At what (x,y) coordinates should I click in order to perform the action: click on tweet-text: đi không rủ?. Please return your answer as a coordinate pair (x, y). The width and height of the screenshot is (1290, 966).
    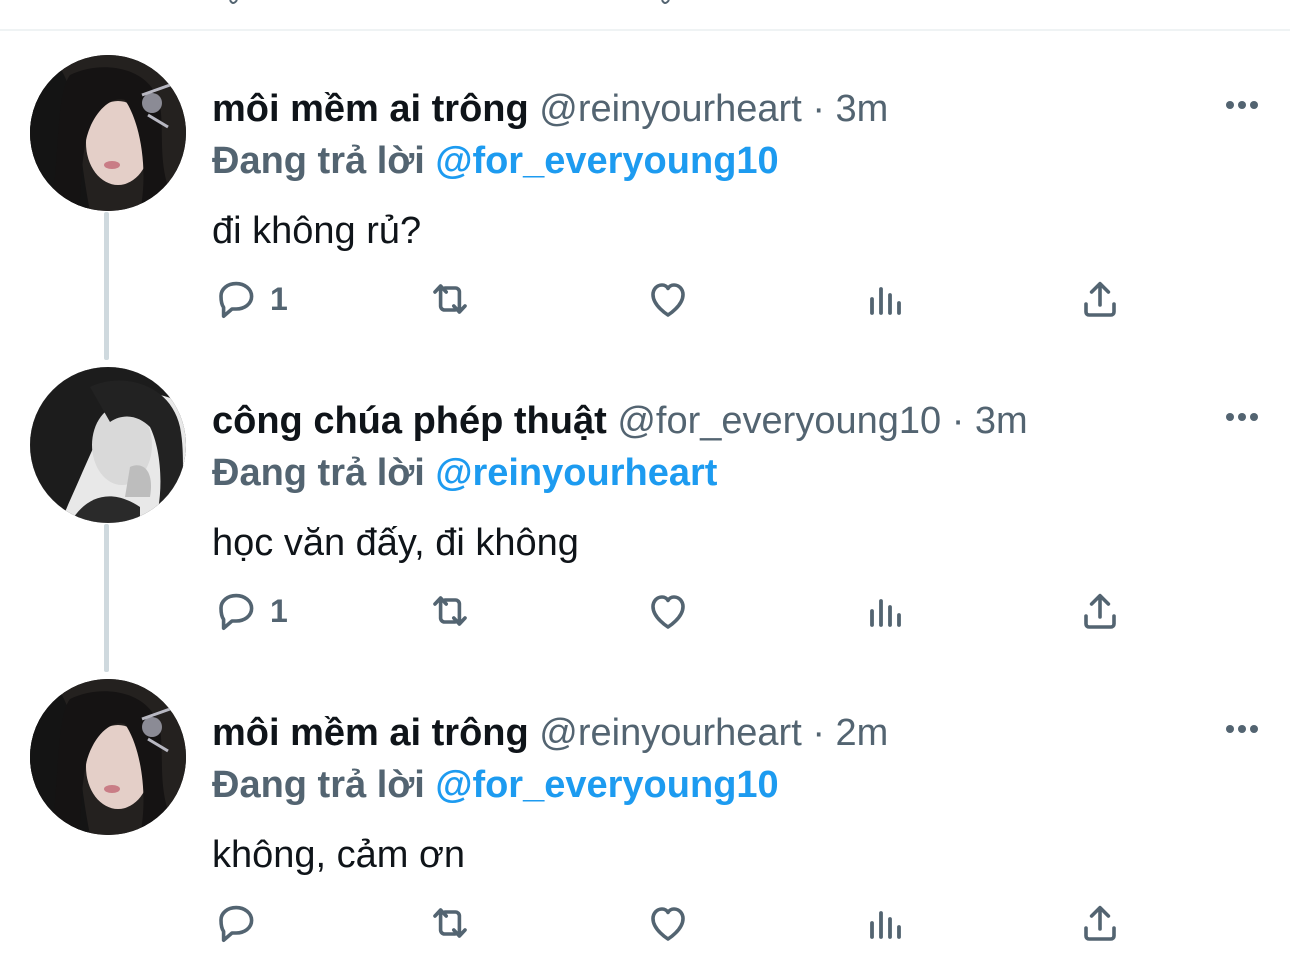
    Looking at the image, I should click on (317, 231).